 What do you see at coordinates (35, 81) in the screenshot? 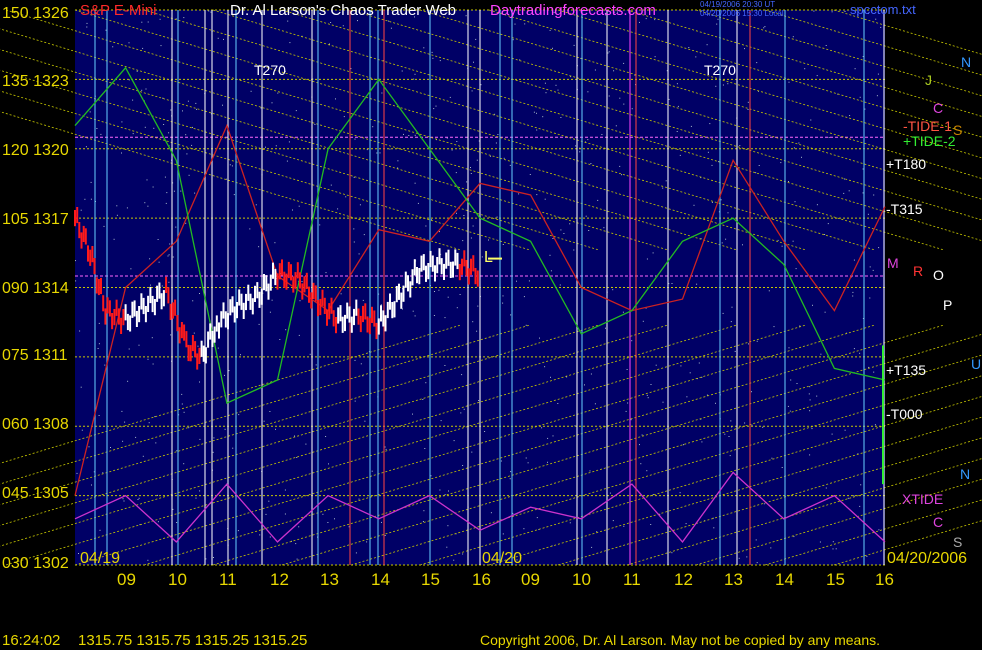
I see `y-label-135: 135 1323` at bounding box center [35, 81].